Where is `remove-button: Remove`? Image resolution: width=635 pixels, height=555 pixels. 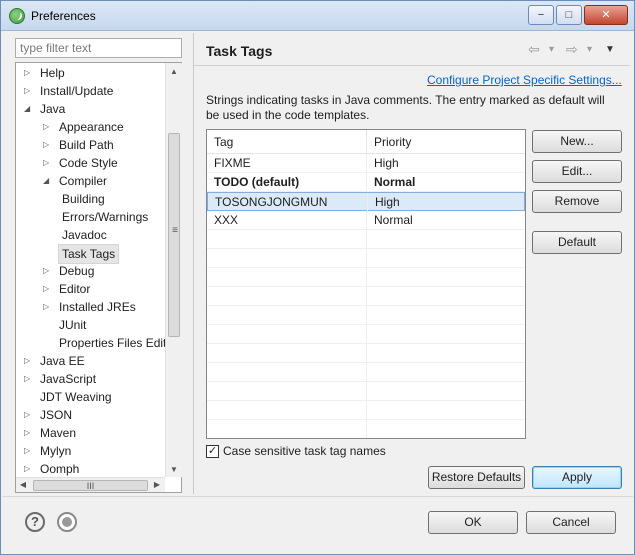
remove-button: Remove is located at coordinates (577, 201).